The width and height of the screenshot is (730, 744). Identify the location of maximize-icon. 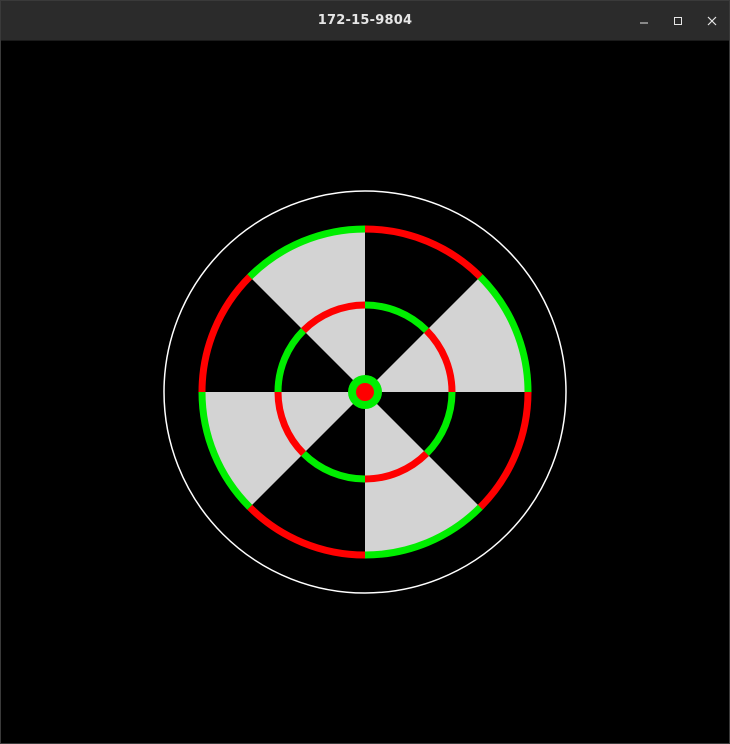
(678, 20).